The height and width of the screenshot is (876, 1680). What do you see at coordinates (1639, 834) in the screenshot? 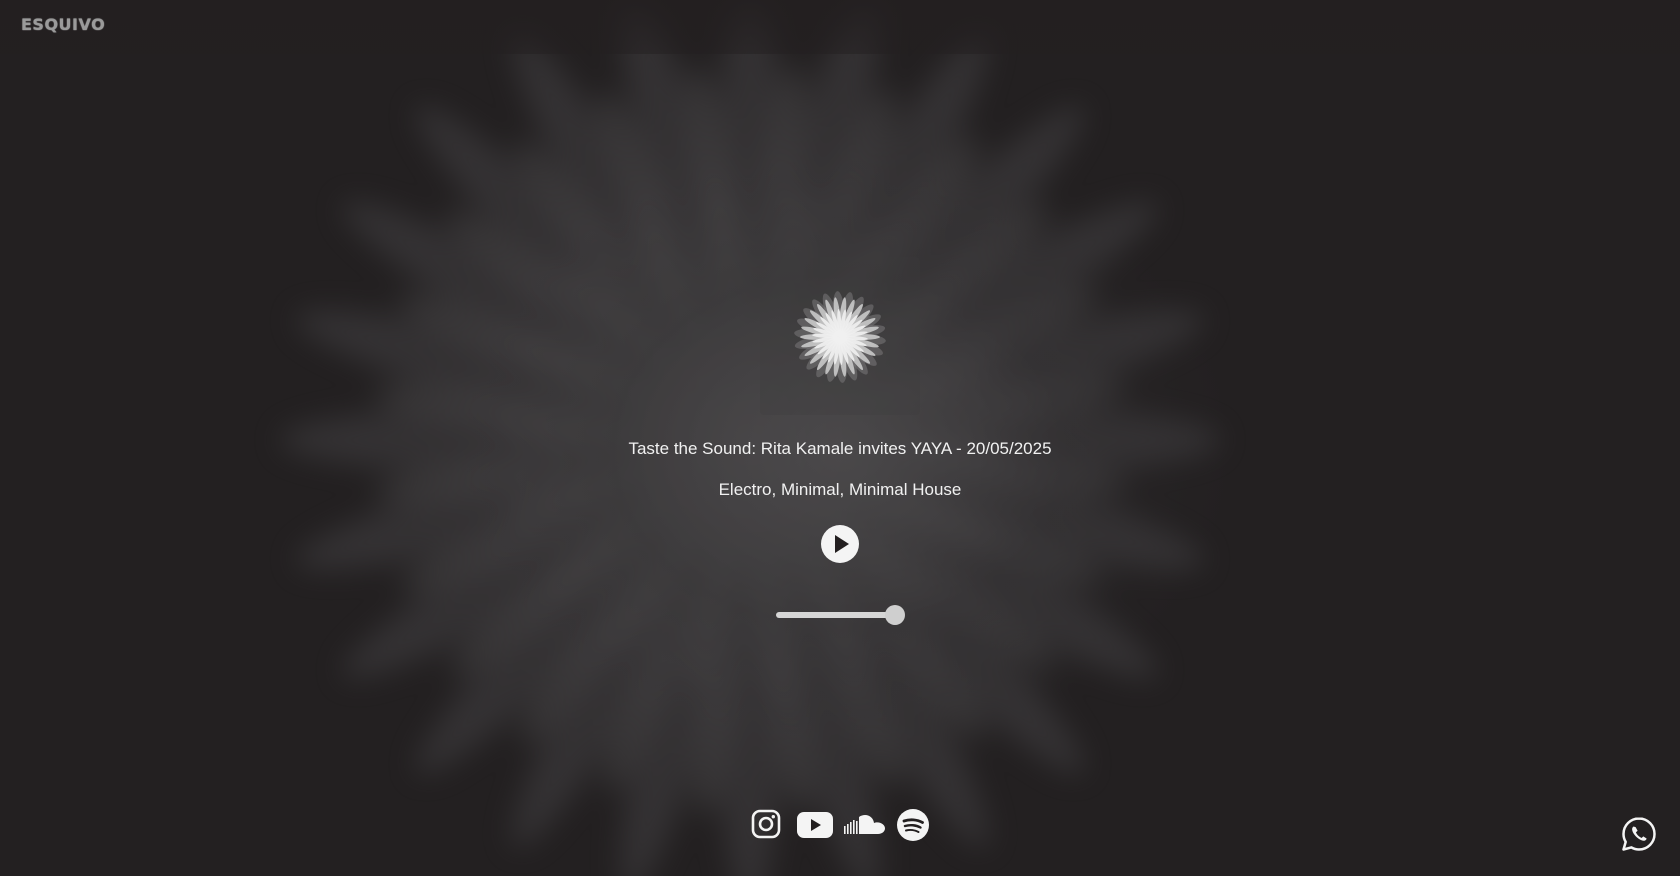
I see `whatsapp-icon` at bounding box center [1639, 834].